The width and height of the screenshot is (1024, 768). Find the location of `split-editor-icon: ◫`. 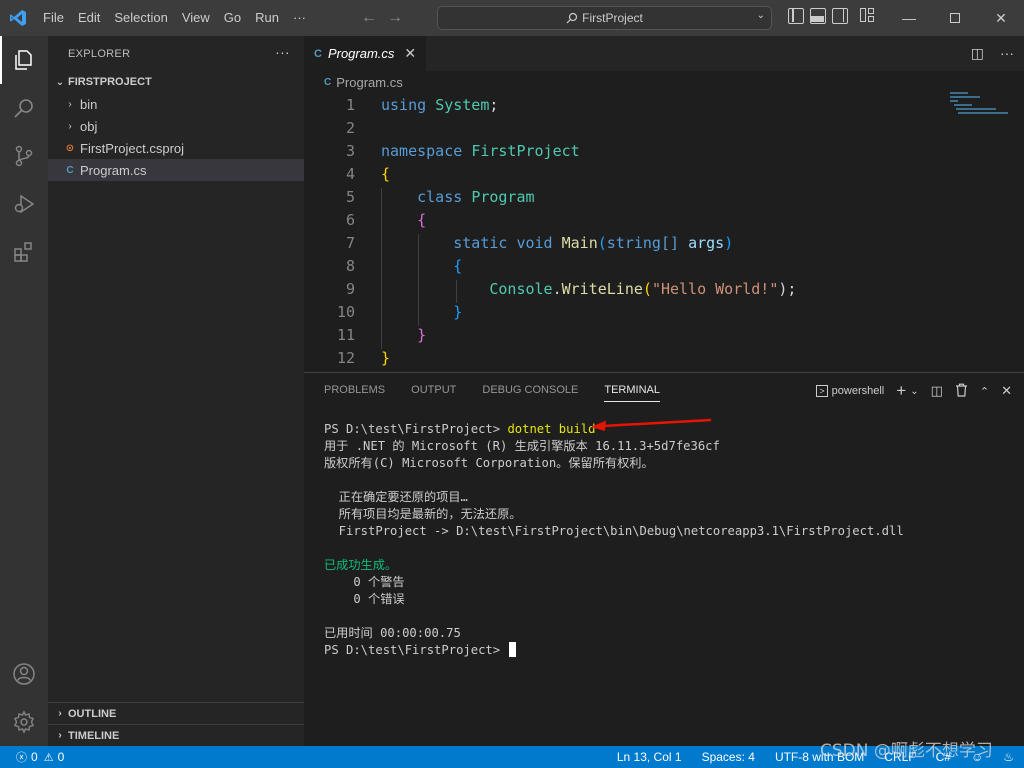

split-editor-icon: ◫ is located at coordinates (977, 53).